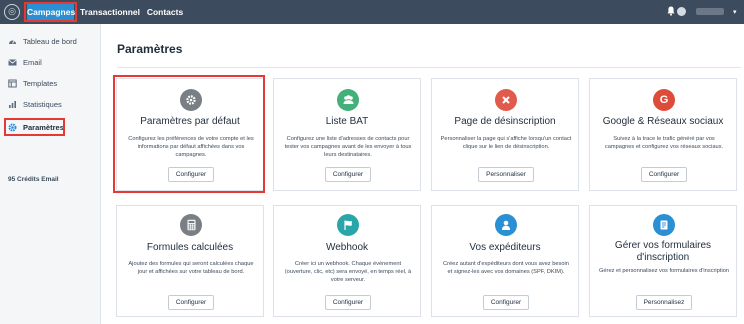 The width and height of the screenshot is (744, 324). I want to click on template-icon, so click(12, 83).